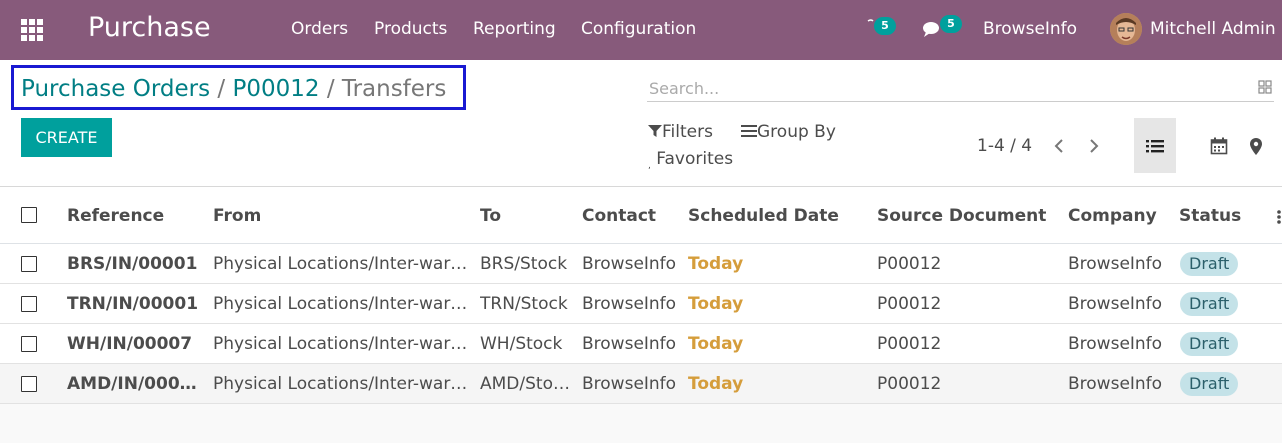 The width and height of the screenshot is (1282, 443). What do you see at coordinates (490, 216) in the screenshot?
I see `column-to: To` at bounding box center [490, 216].